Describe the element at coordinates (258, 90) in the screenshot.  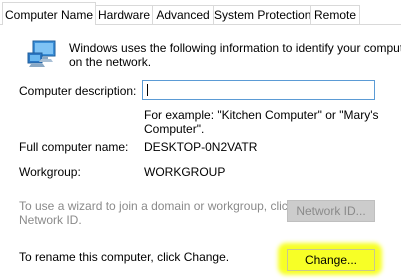
I see `computer-description-input` at that location.